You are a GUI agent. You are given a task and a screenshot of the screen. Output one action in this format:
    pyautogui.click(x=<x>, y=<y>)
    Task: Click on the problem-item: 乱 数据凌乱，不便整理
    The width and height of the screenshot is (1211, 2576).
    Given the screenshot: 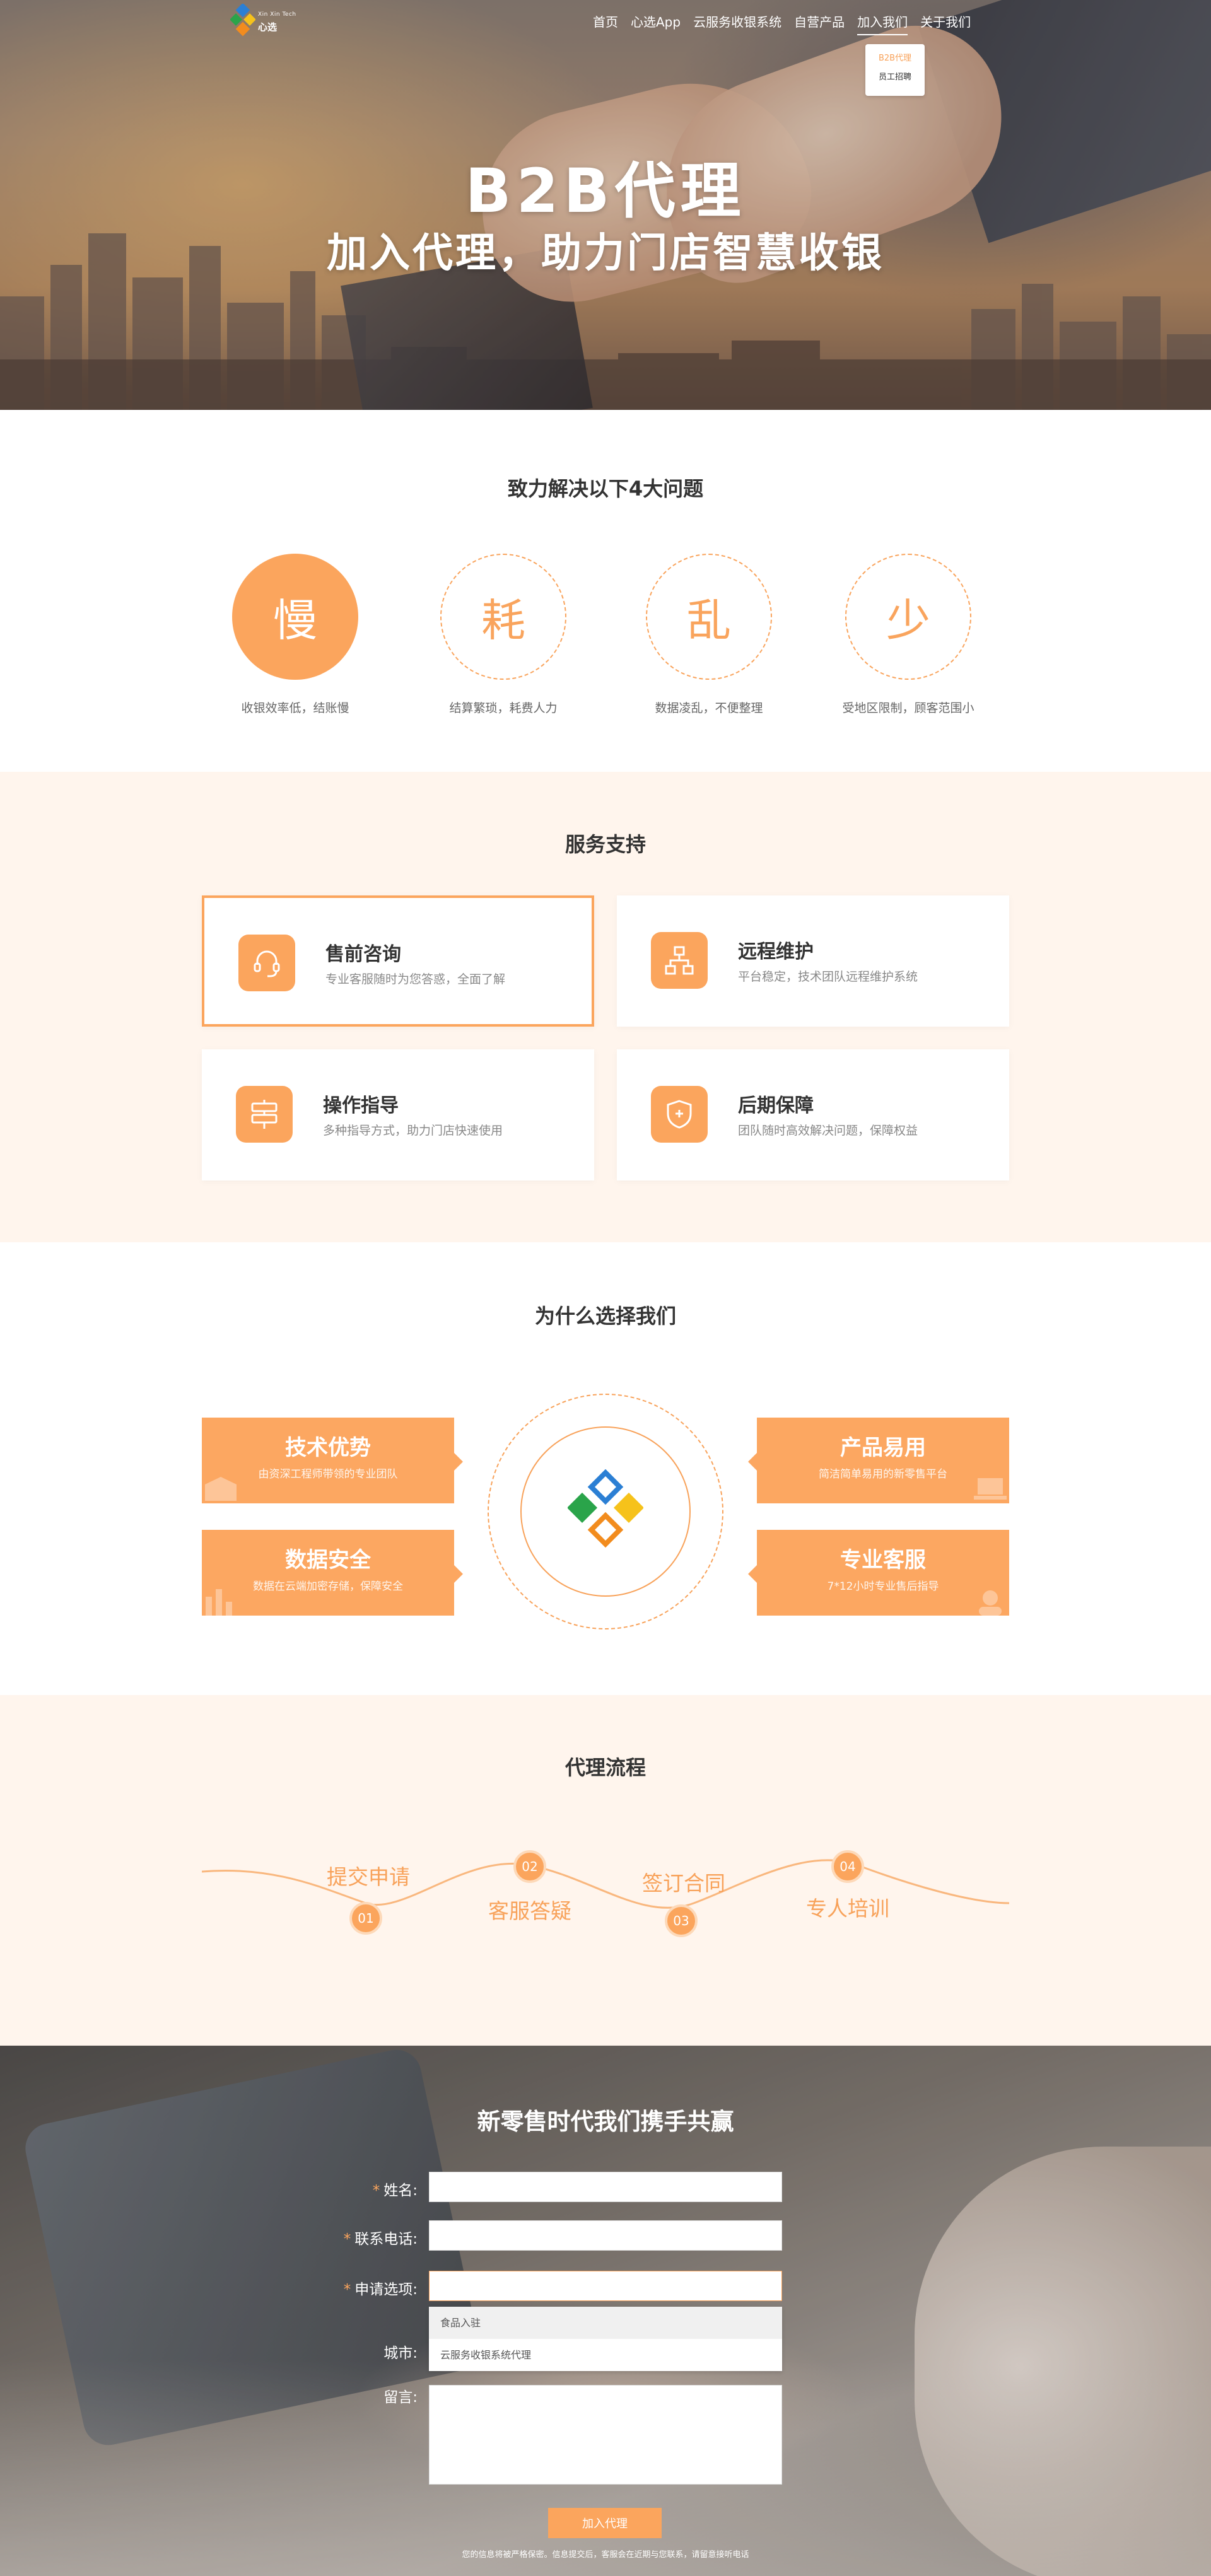 What is the action you would take?
    pyautogui.click(x=709, y=635)
    